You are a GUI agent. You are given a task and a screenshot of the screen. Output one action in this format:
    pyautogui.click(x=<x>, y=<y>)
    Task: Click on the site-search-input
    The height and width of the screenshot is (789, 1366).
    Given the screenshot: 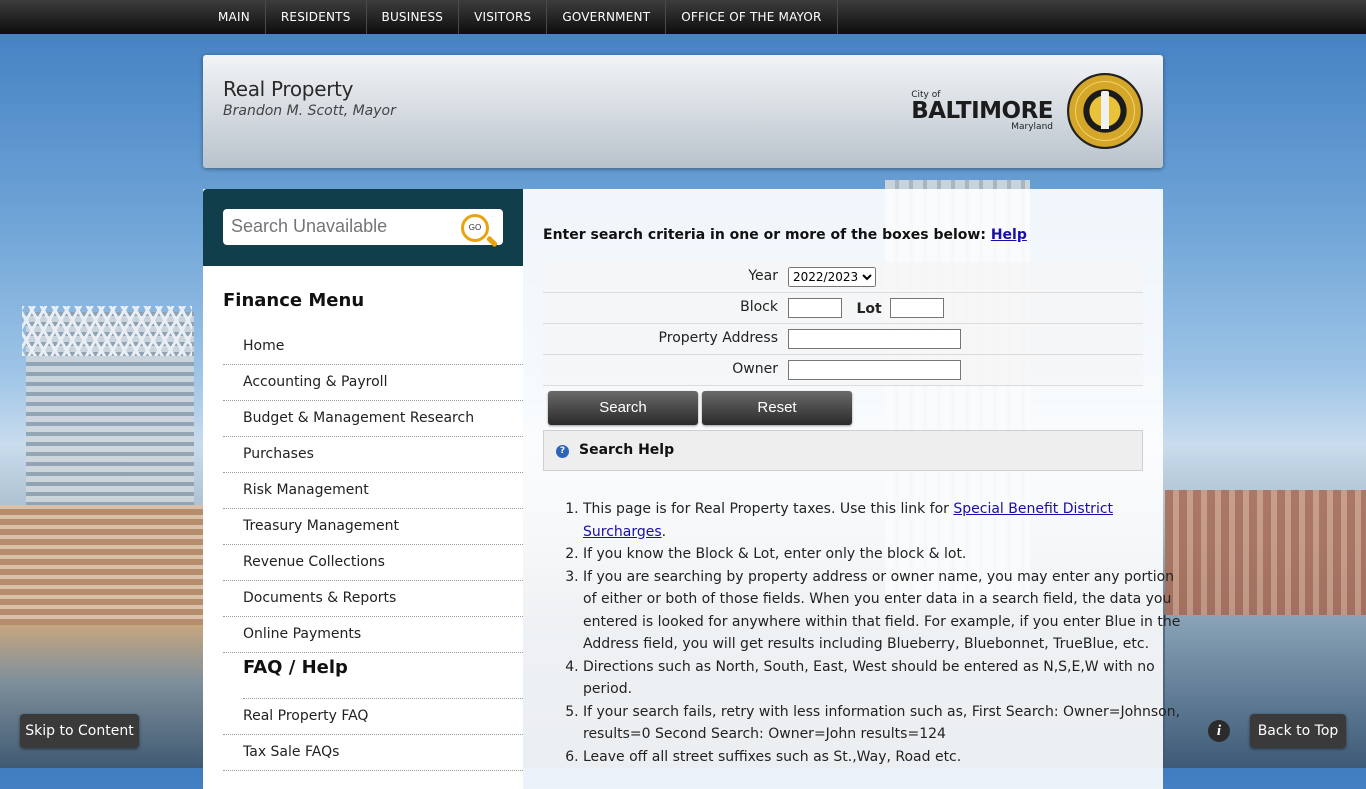 What is the action you would take?
    pyautogui.click(x=346, y=226)
    